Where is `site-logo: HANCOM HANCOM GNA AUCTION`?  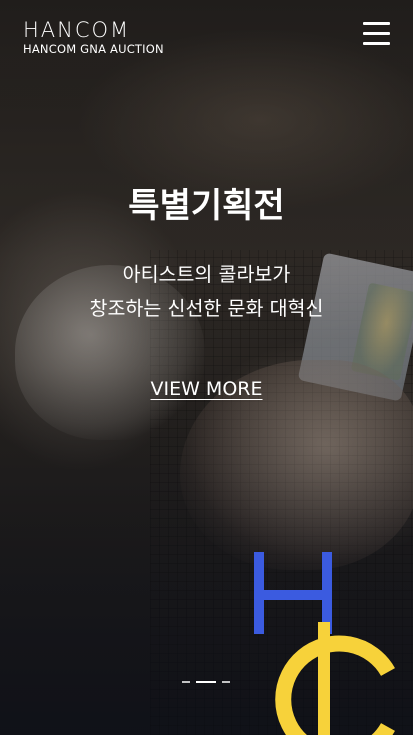
site-logo: HANCOM HANCOM GNA AUCTION is located at coordinates (93, 37).